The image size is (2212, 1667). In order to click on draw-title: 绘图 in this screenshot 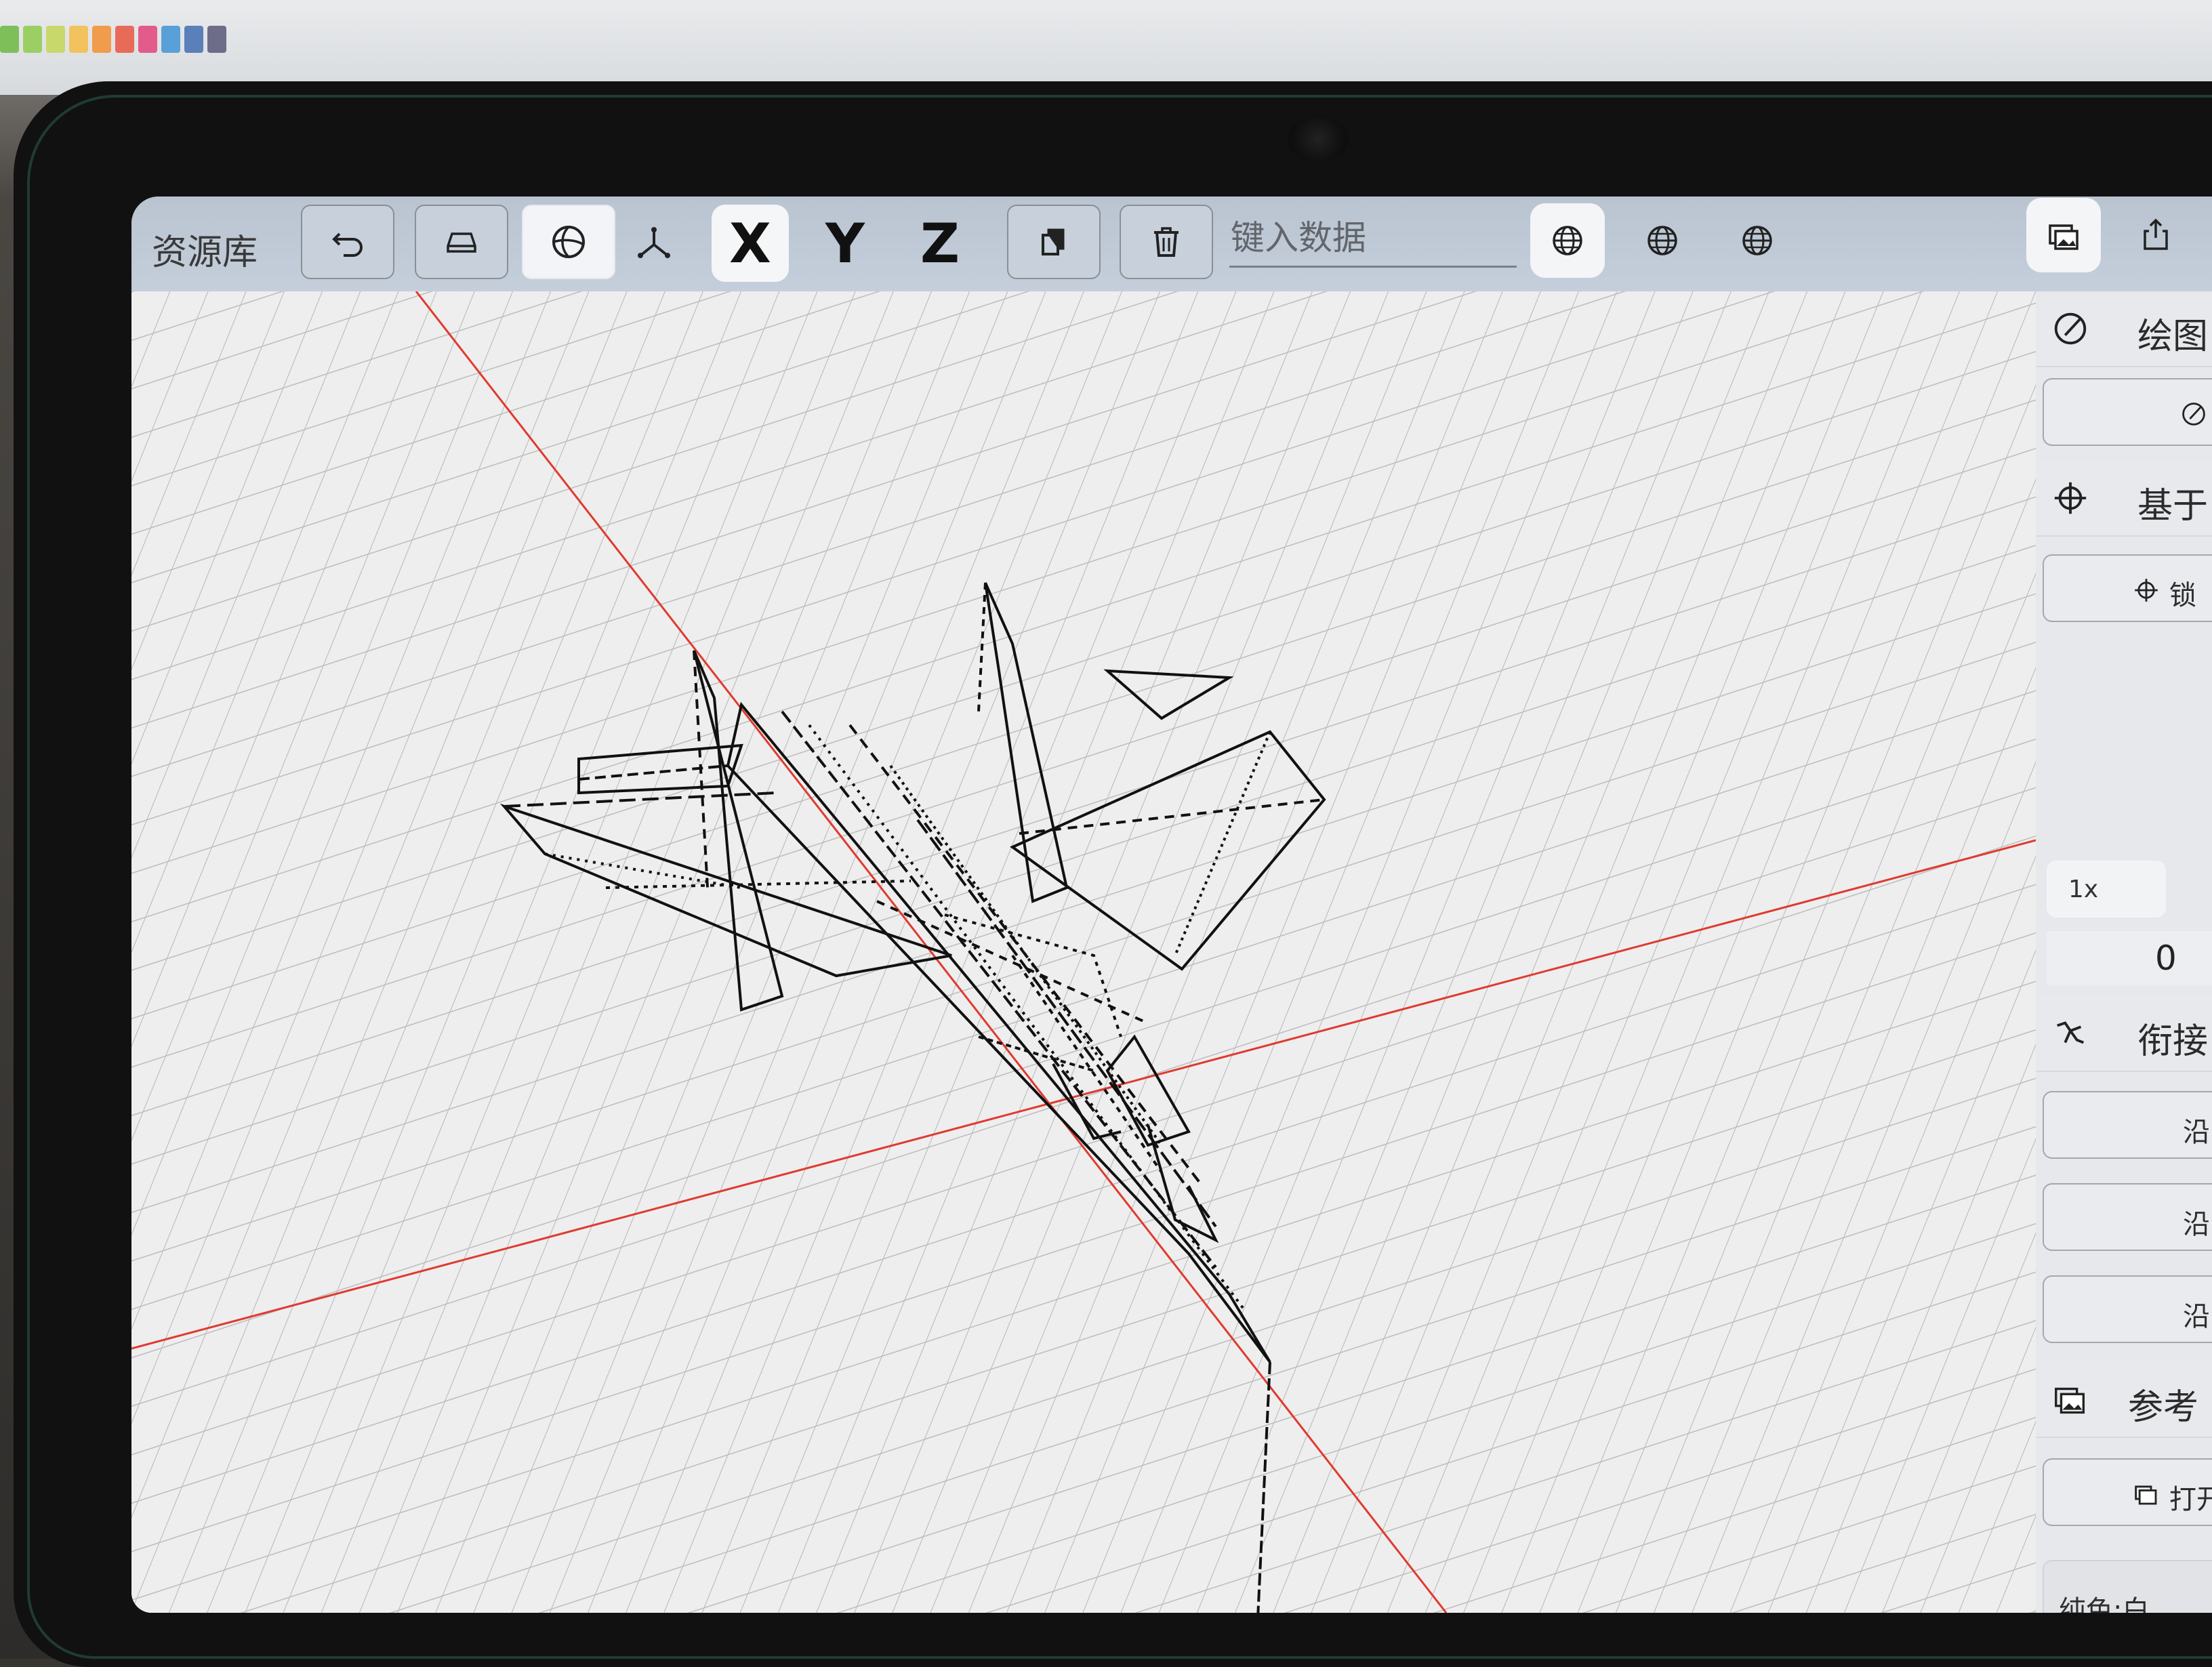, I will do `click(2173, 336)`.